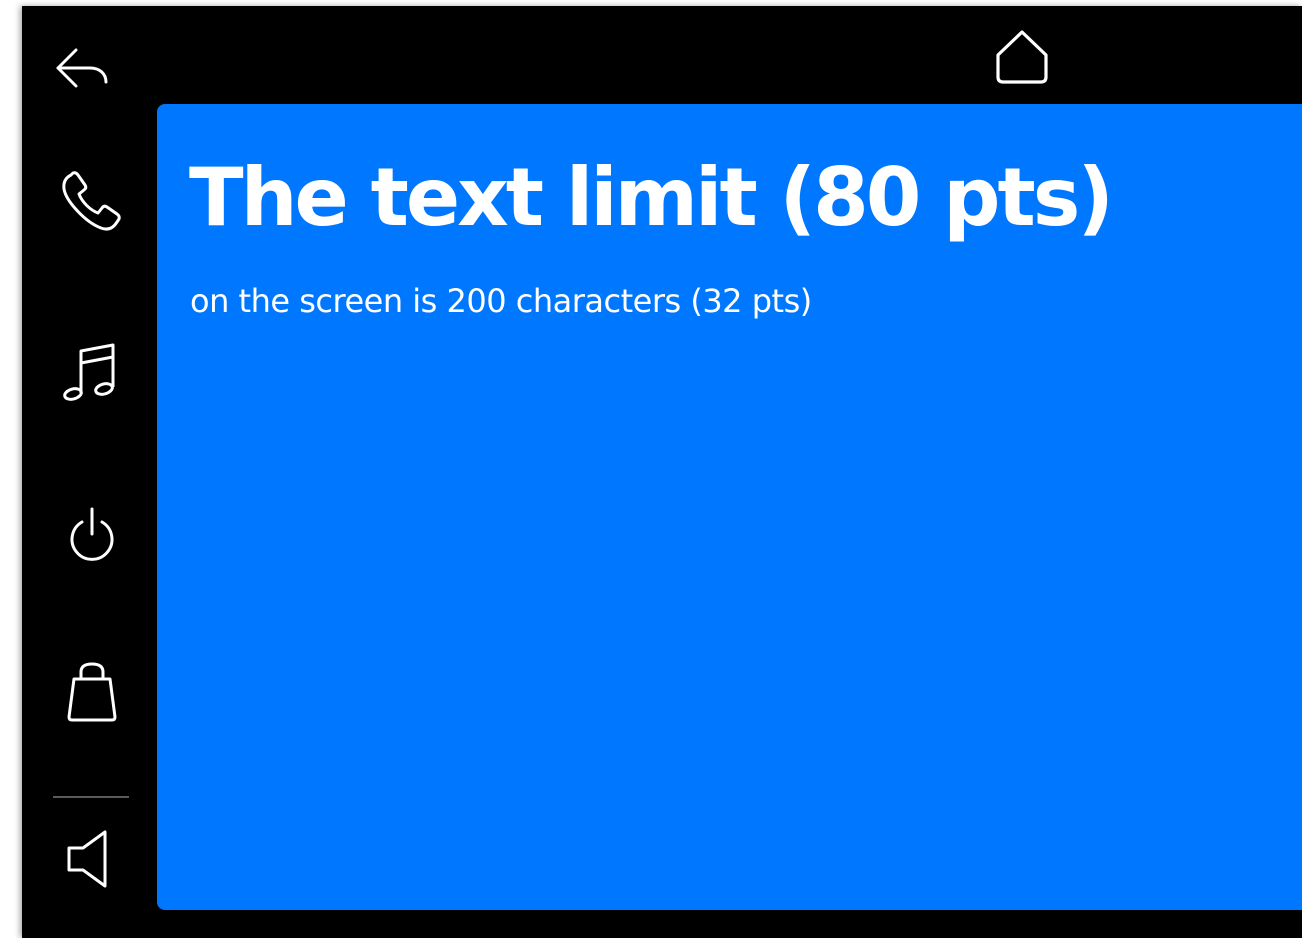 This screenshot has width=1302, height=938. What do you see at coordinates (662, 55) in the screenshot?
I see `top-bar` at bounding box center [662, 55].